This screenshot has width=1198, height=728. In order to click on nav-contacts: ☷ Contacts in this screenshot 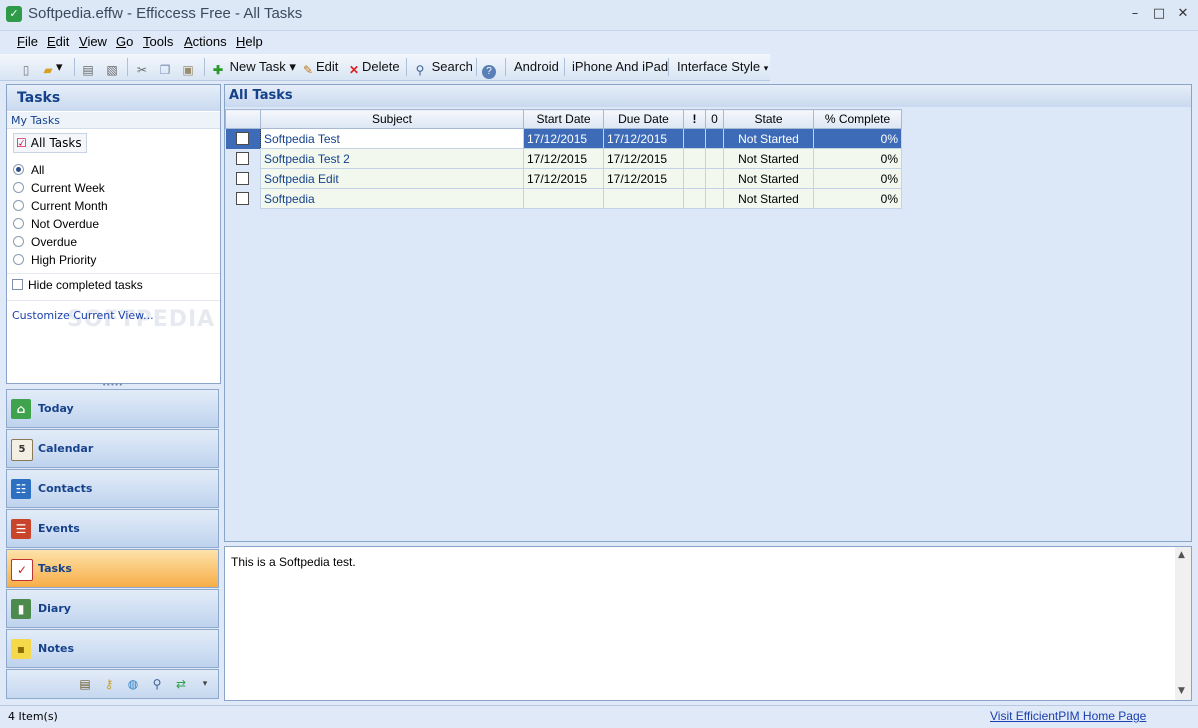, I will do `click(112, 488)`.